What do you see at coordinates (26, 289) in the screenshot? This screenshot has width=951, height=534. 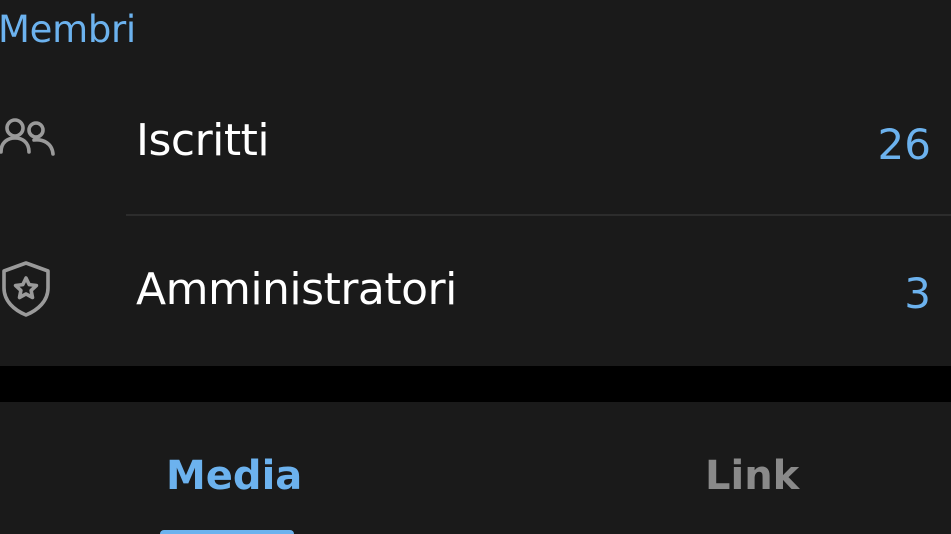 I see `shield-star-icon` at bounding box center [26, 289].